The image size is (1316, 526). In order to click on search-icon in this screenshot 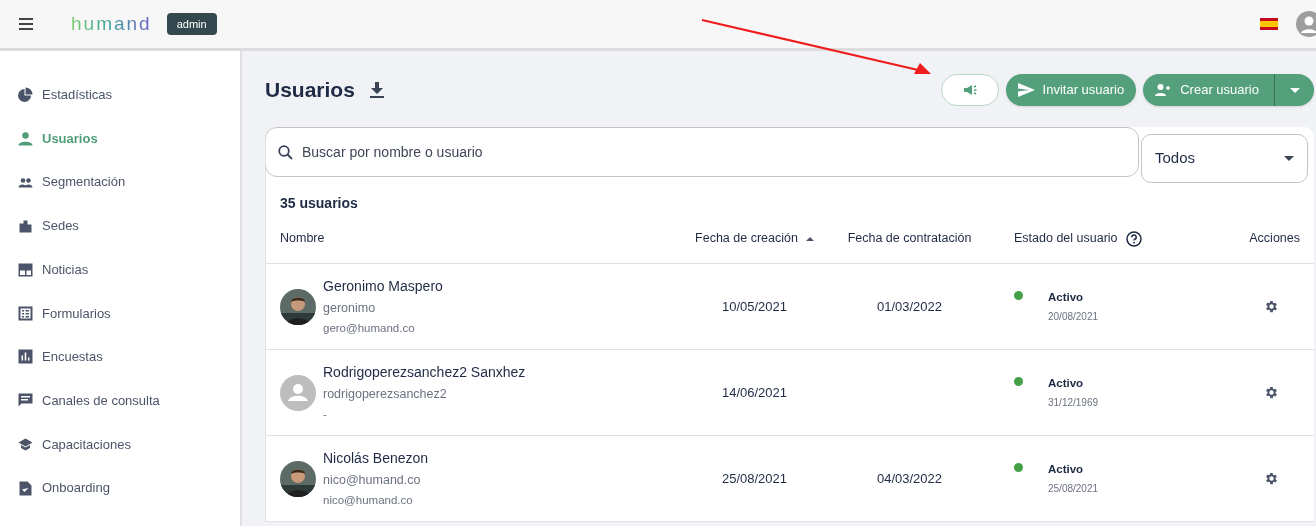, I will do `click(285, 152)`.